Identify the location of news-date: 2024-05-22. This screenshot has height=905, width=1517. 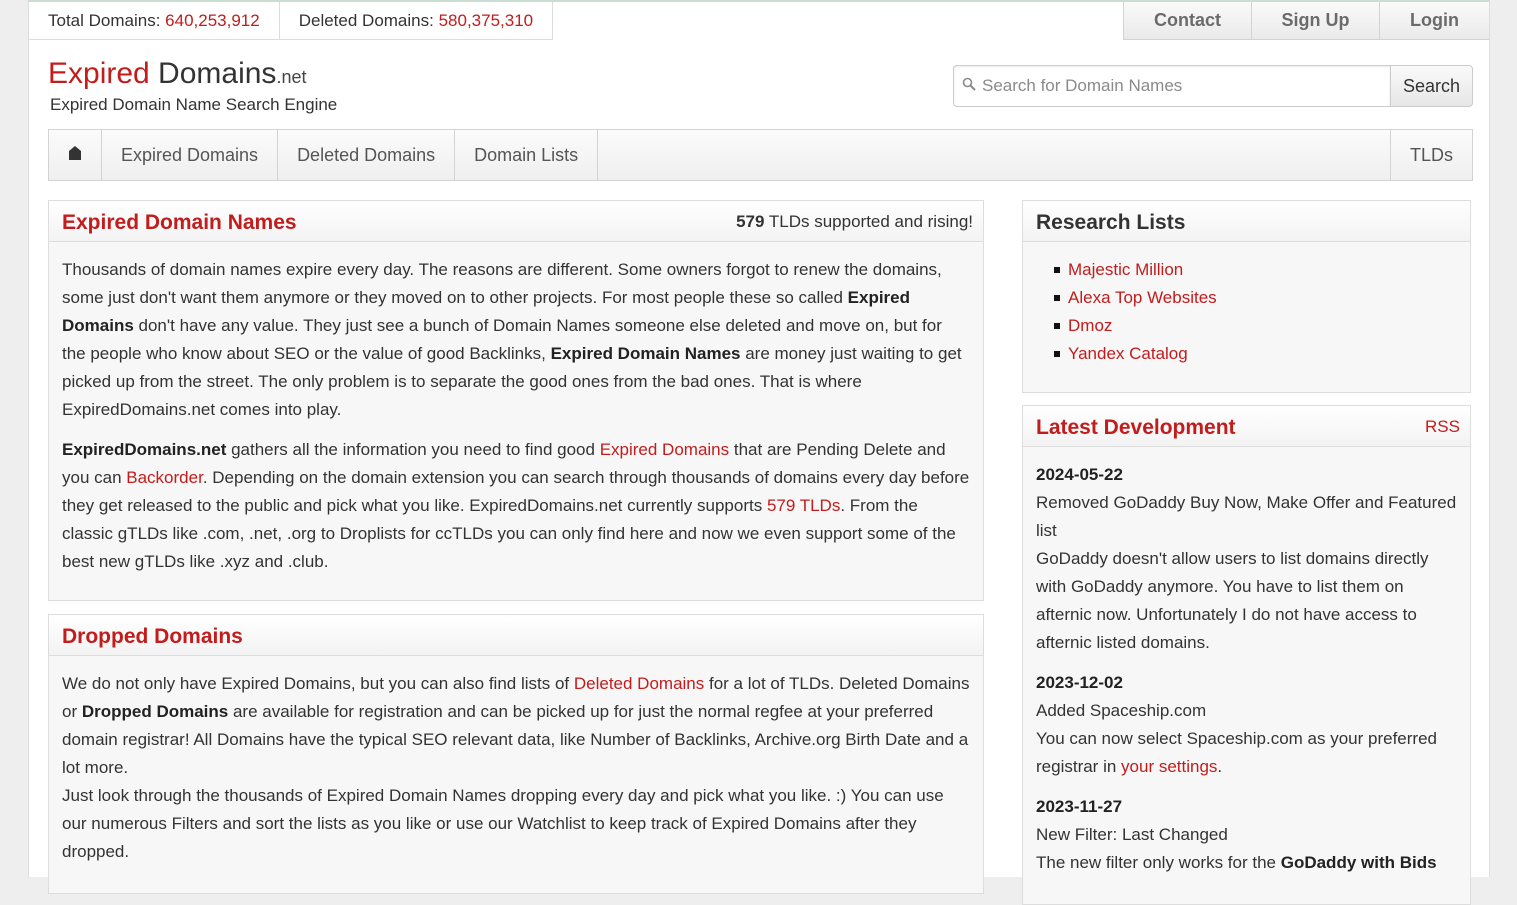
(1079, 474).